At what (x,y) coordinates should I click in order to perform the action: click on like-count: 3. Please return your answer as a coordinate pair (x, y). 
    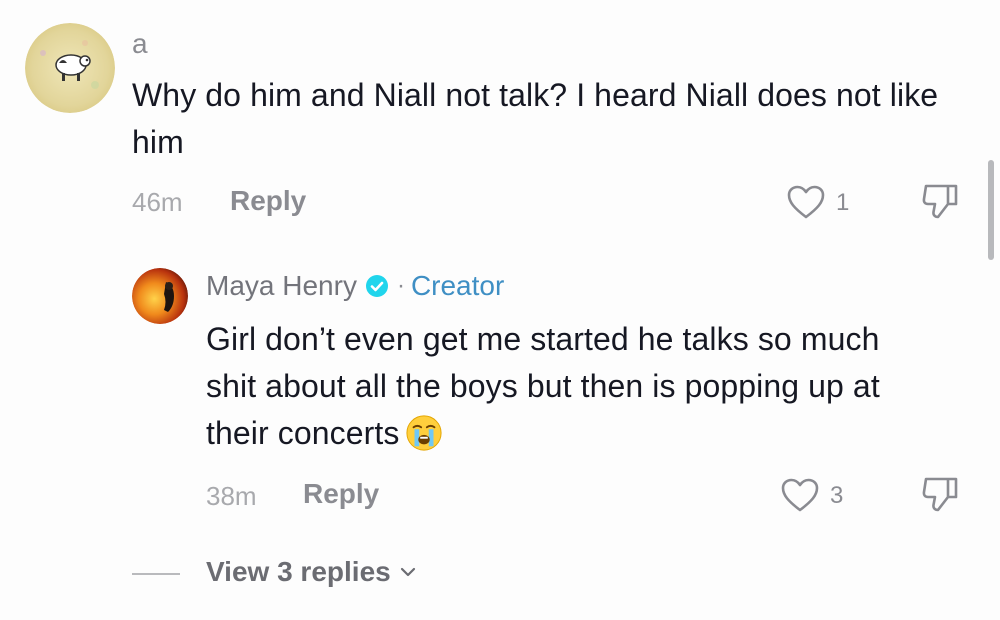
    Looking at the image, I should click on (837, 495).